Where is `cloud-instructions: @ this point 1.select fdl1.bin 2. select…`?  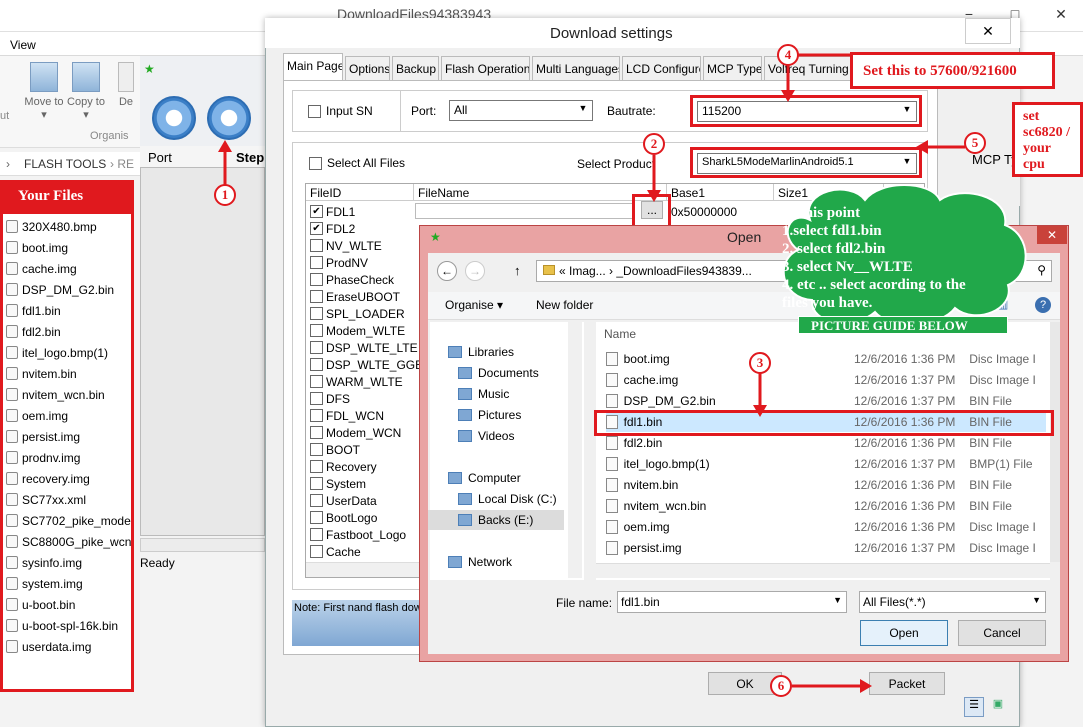 cloud-instructions: @ this point 1.select fdl1.bin 2. select… is located at coordinates (874, 258).